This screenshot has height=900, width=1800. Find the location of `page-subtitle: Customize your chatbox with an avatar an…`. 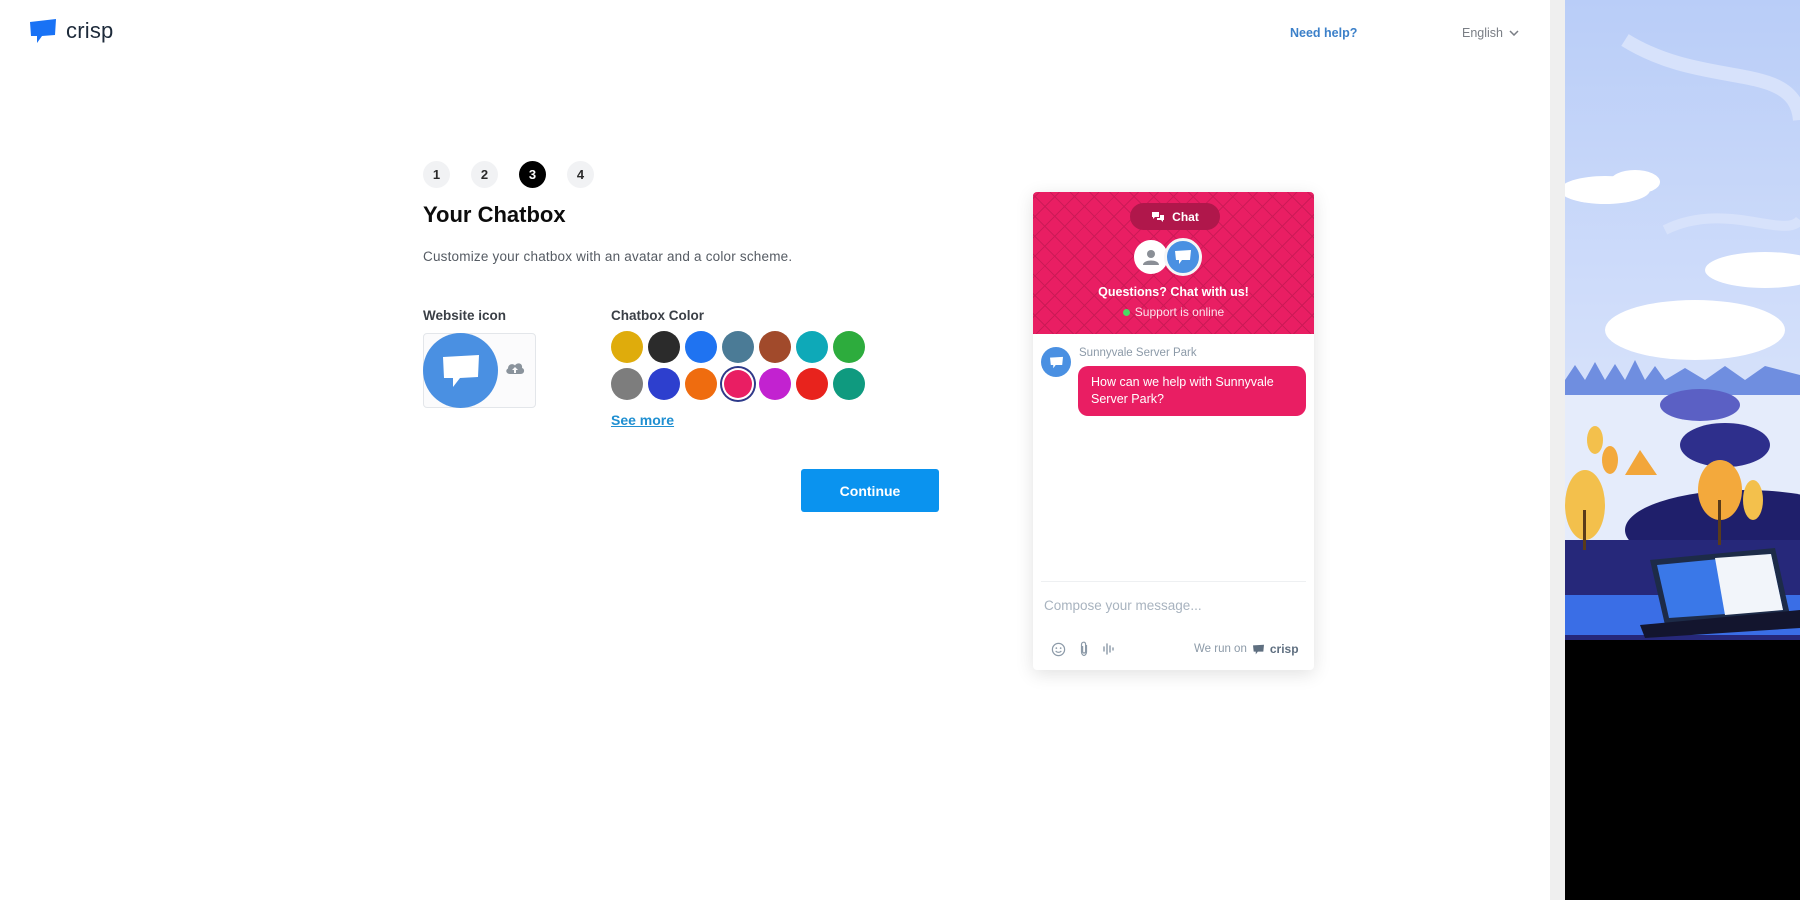

page-subtitle: Customize your chatbox with an avatar an… is located at coordinates (608, 256).